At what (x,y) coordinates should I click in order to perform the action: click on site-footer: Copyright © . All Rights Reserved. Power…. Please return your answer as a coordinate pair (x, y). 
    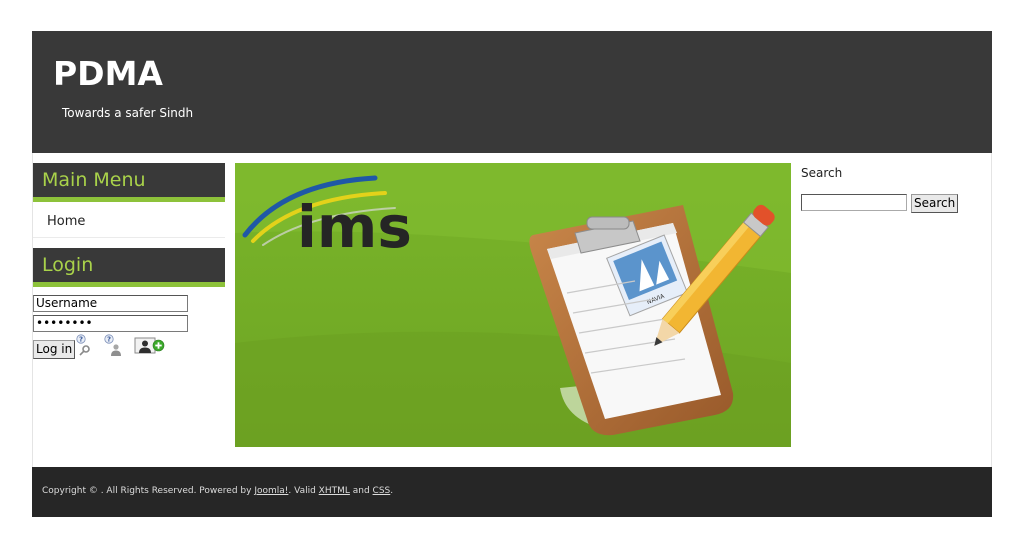
    Looking at the image, I should click on (512, 492).